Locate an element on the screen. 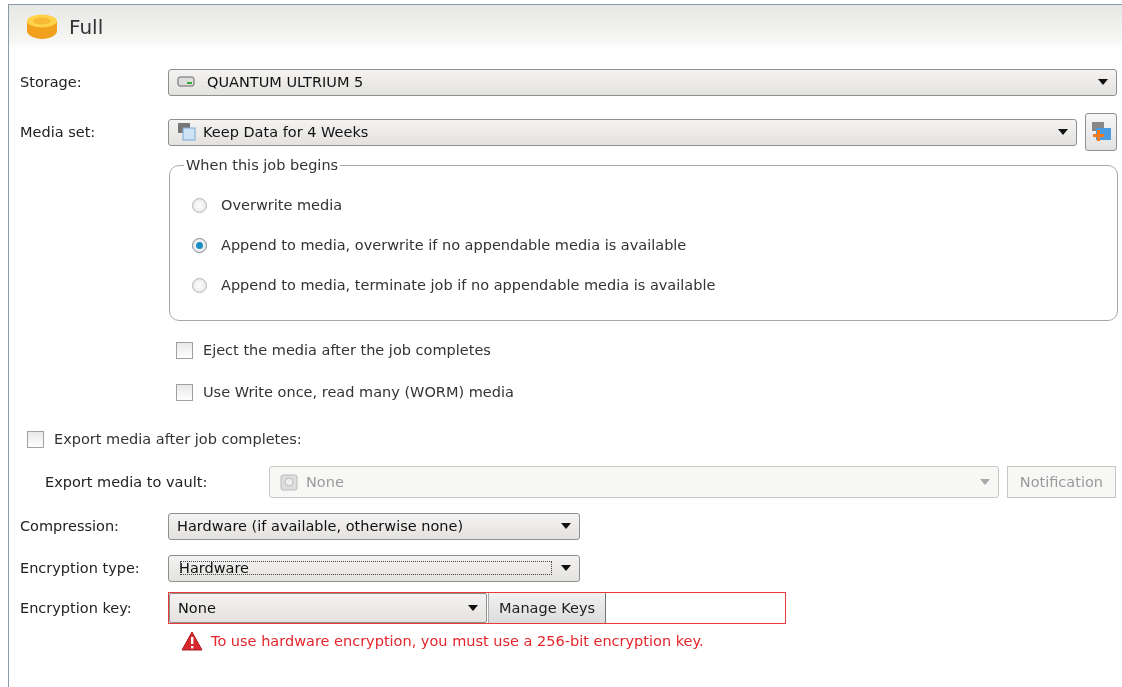 The width and height of the screenshot is (1122, 687). field-label: Storage: is located at coordinates (51, 82).